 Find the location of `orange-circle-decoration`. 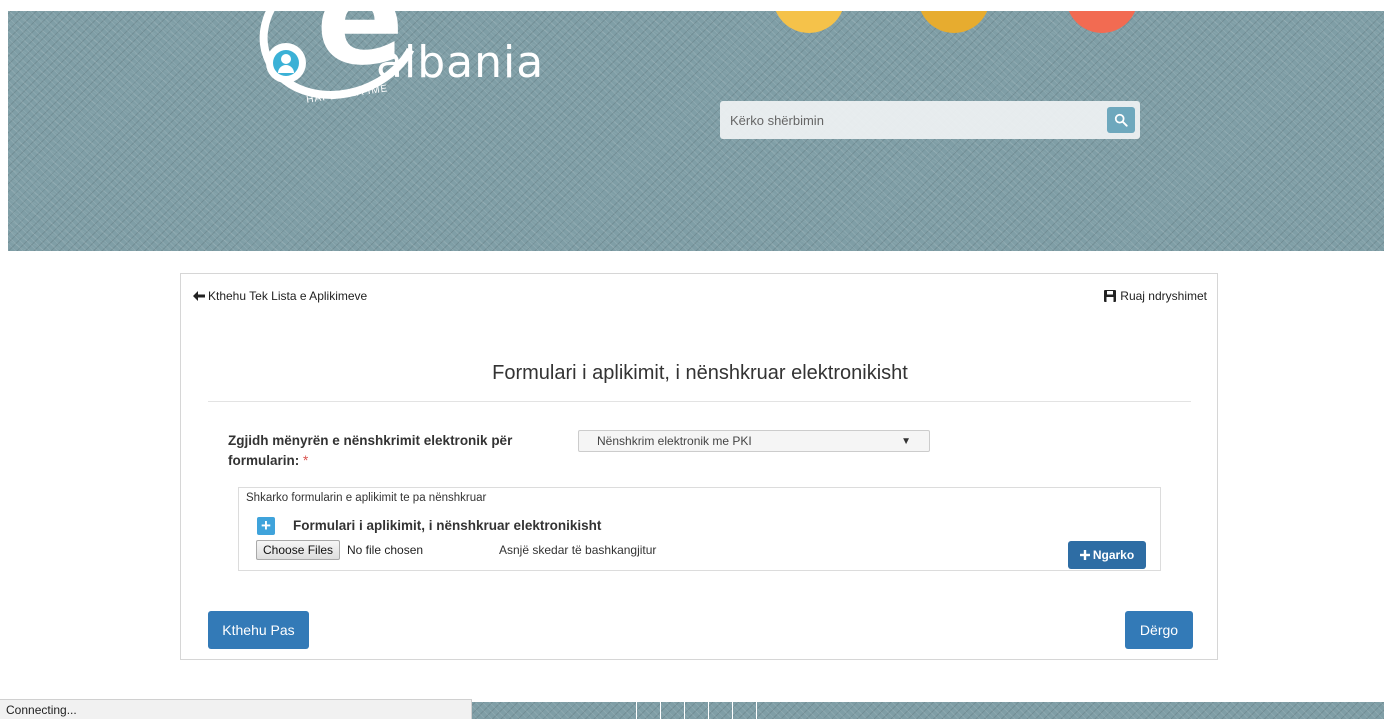

orange-circle-decoration is located at coordinates (954, 22).